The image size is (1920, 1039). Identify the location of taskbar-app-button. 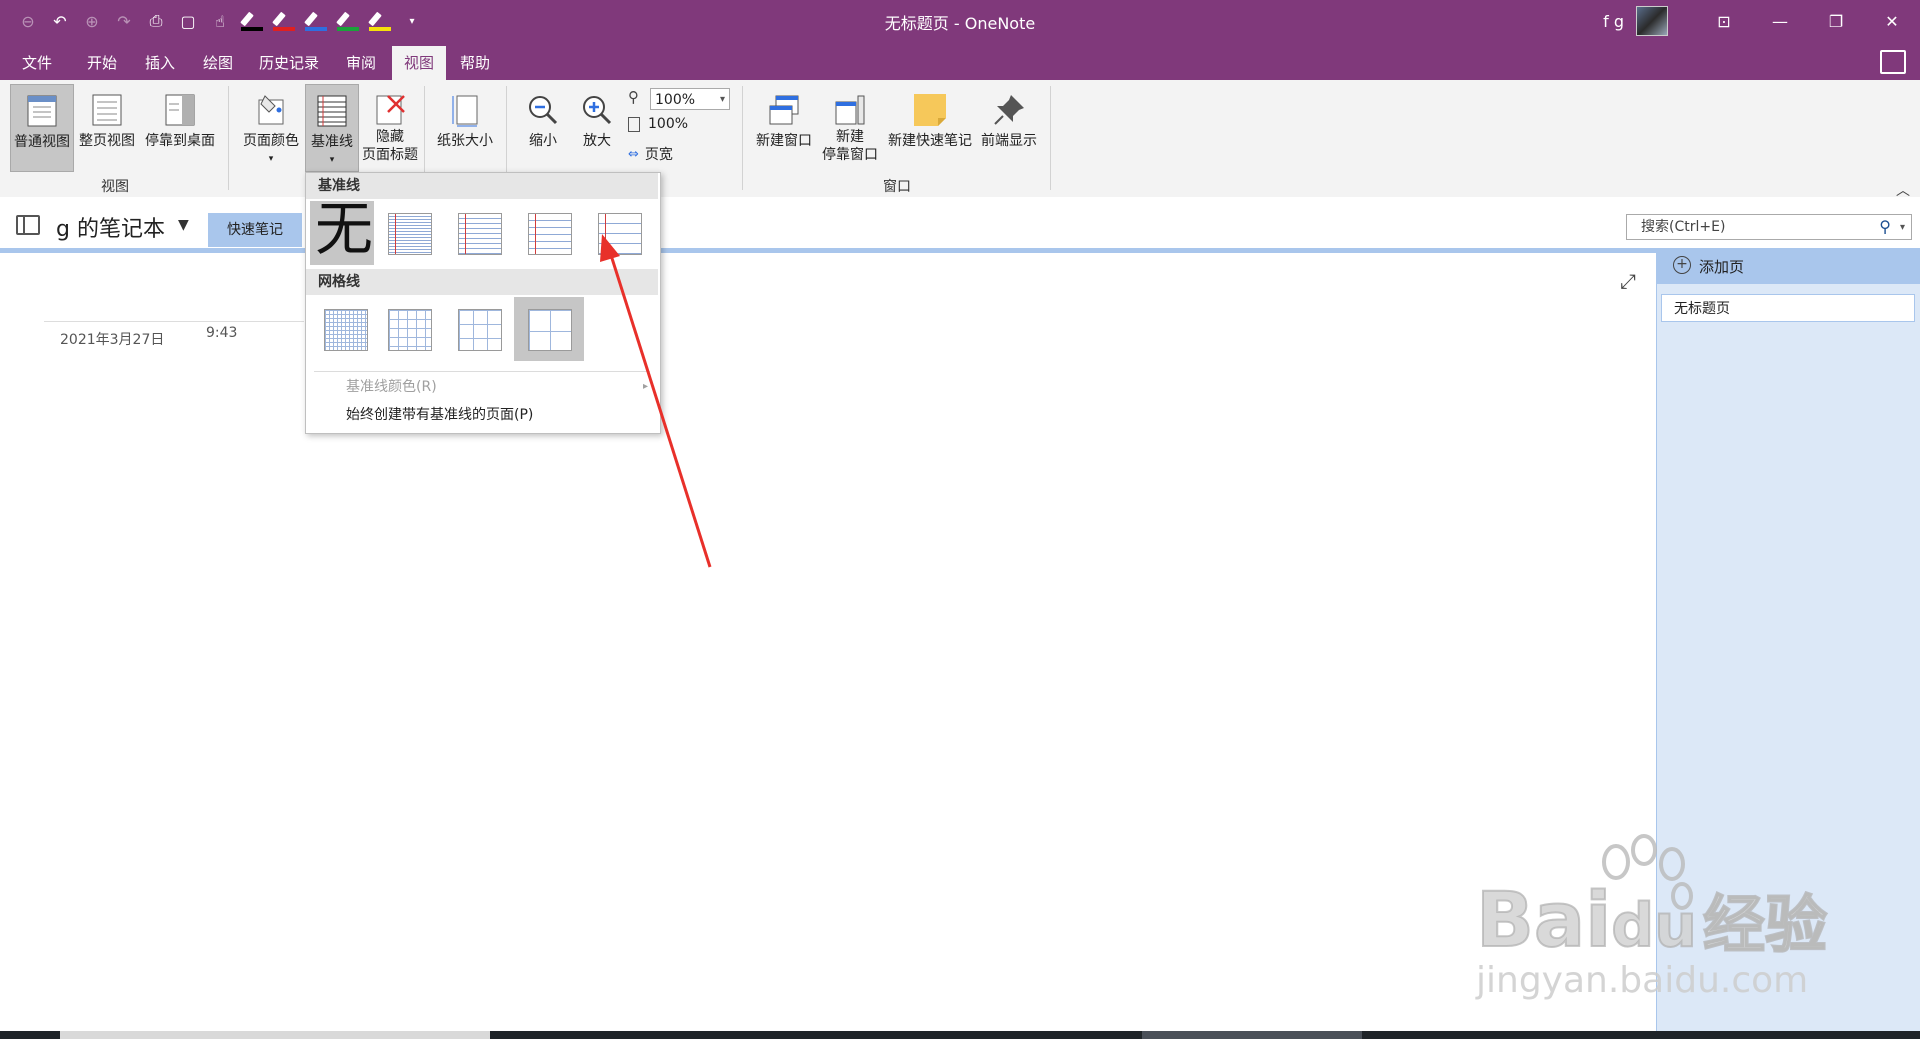
(1252, 1035).